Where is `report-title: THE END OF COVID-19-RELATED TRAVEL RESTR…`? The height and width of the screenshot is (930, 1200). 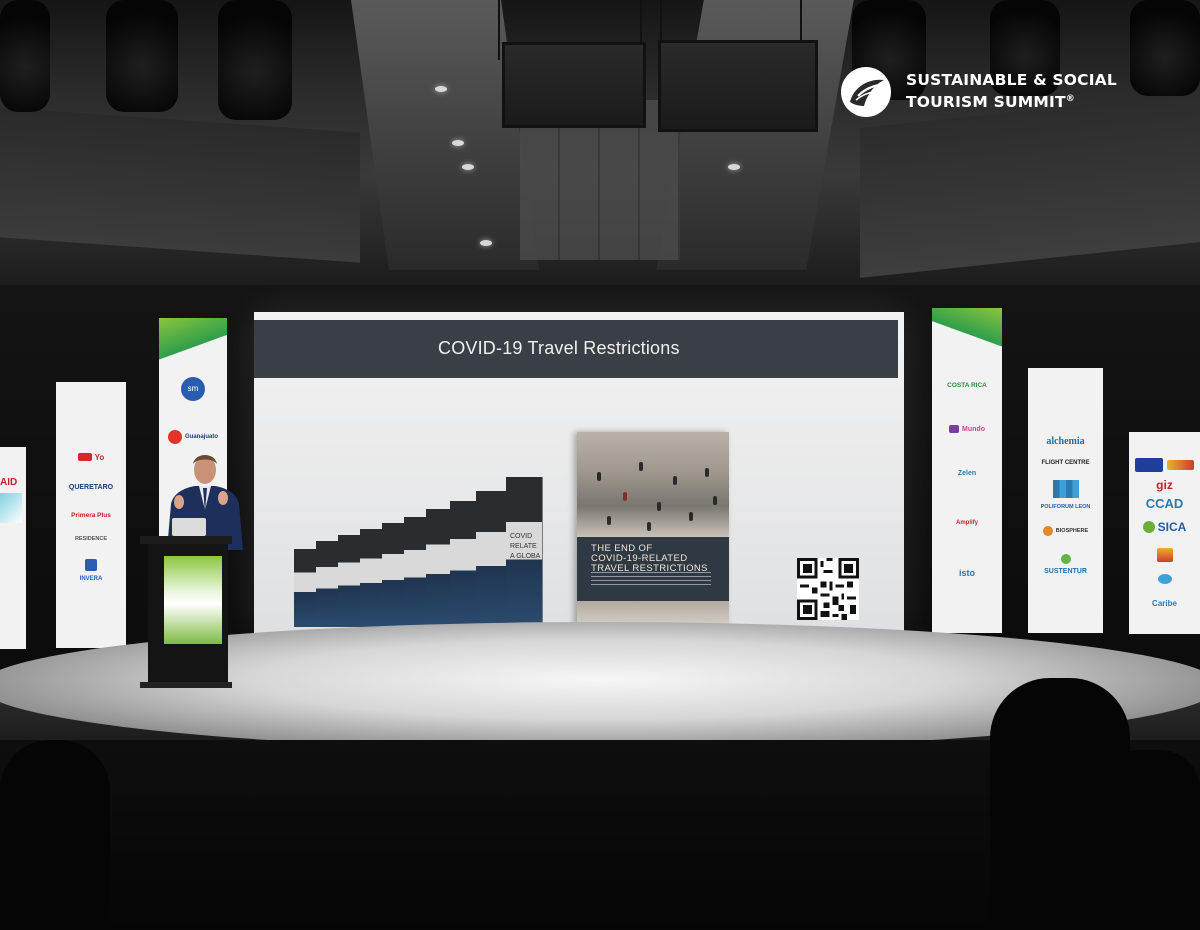
report-title: THE END OF COVID-19-RELATED TRAVEL RESTR… is located at coordinates (649, 558).